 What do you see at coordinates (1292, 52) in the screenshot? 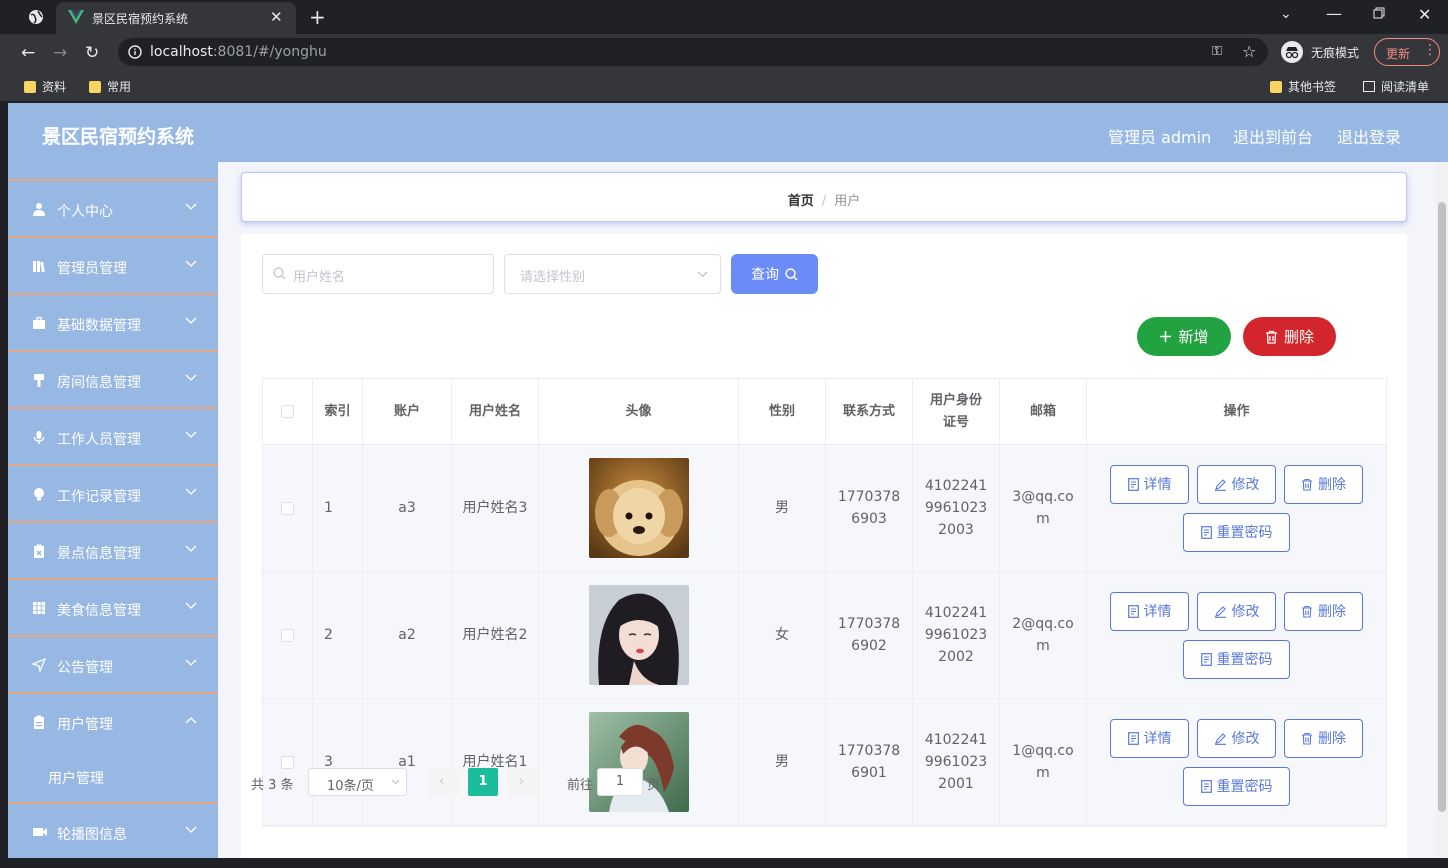
I see `incognito-icon` at bounding box center [1292, 52].